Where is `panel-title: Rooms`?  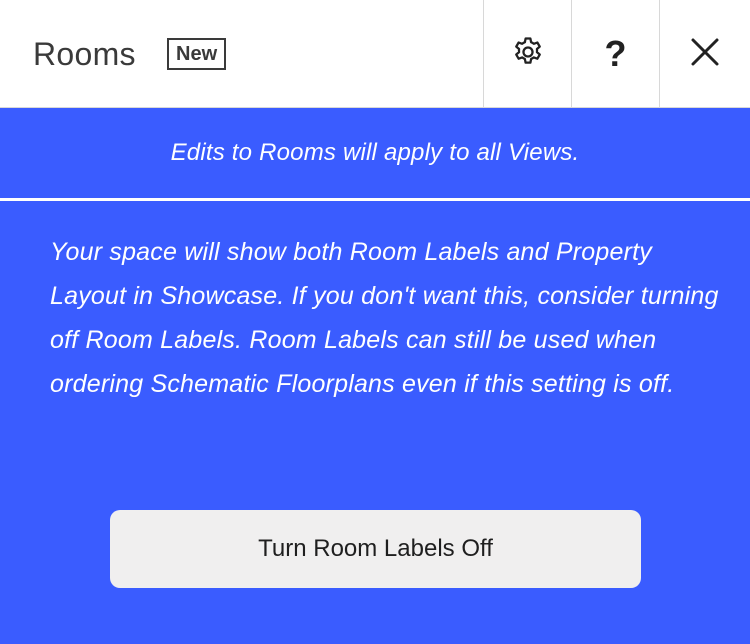 panel-title: Rooms is located at coordinates (84, 54).